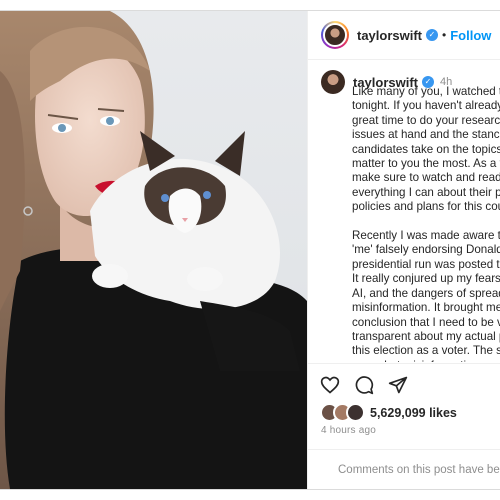  I want to click on liker-avatars, so click(342, 412).